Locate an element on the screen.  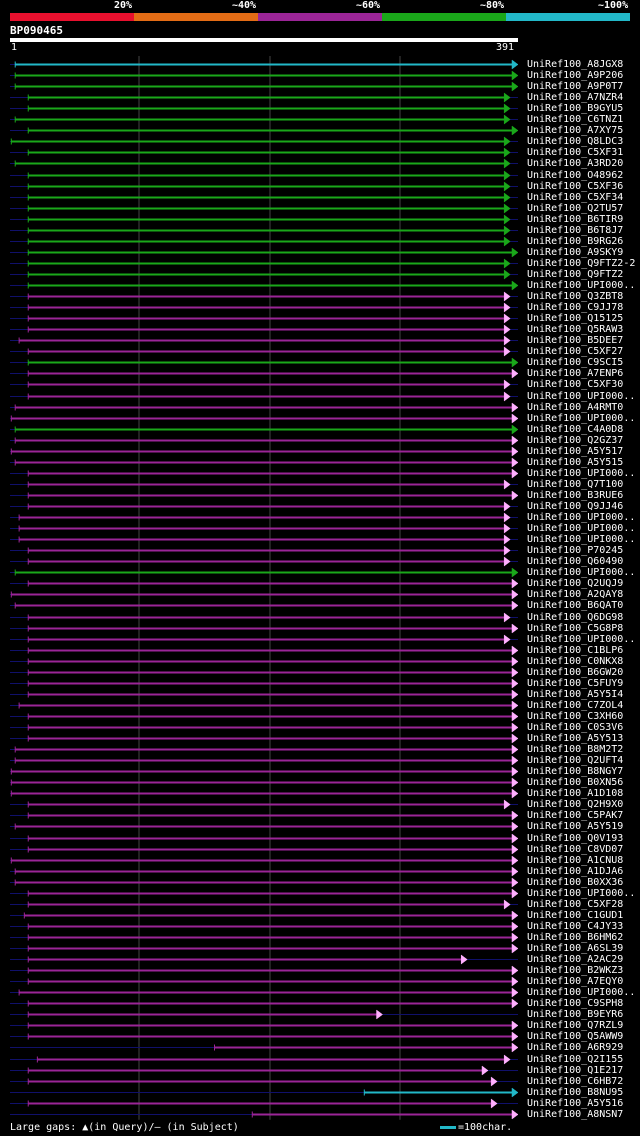
hit-label: UniRef100_Q7RZL9 is located at coordinates (575, 1025).